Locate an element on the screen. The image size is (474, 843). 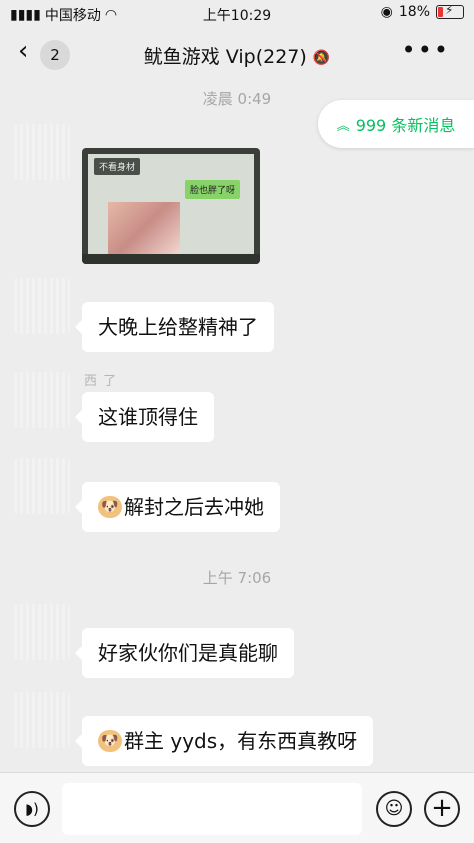
message-bubble: 🐶 群主 yyds，有东西真教呀 is located at coordinates (224, 741).